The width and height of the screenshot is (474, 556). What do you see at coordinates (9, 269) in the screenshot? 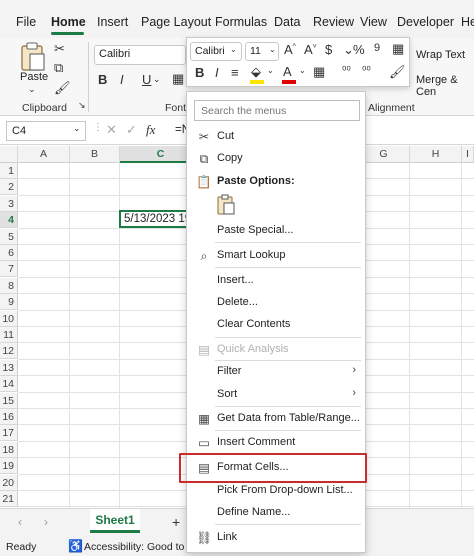
I see `row-header: 7` at bounding box center [9, 269].